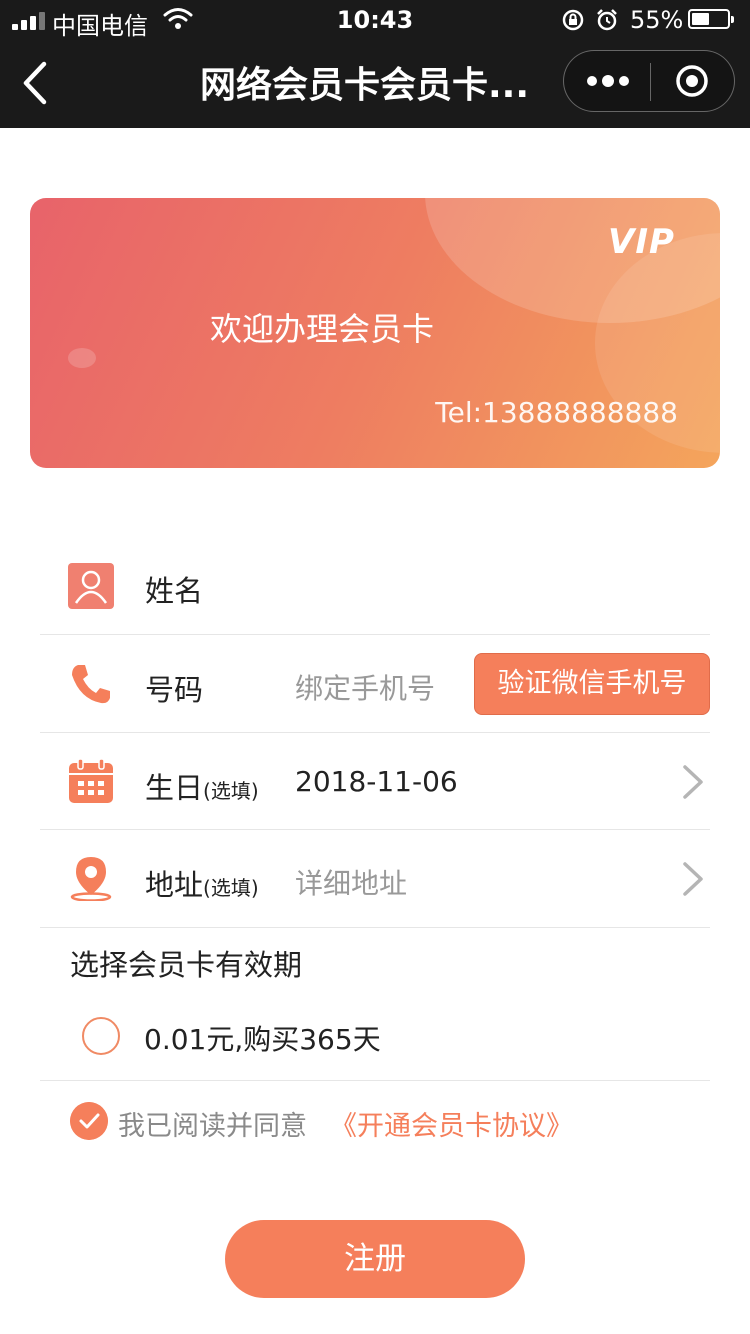 The width and height of the screenshot is (750, 1334). Describe the element at coordinates (657, 20) in the screenshot. I see `battery-percent: 55%` at that location.